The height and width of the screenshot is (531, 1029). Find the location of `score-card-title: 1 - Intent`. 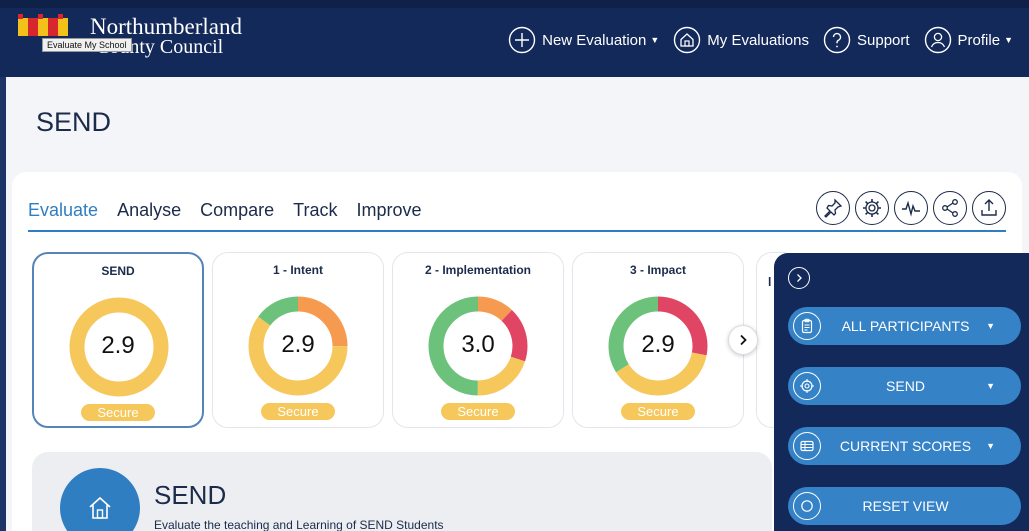

score-card-title: 1 - Intent is located at coordinates (298, 270).